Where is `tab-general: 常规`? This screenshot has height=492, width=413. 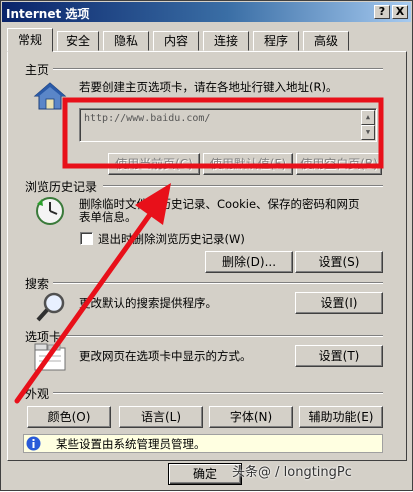
tab-general: 常规 is located at coordinates (30, 40).